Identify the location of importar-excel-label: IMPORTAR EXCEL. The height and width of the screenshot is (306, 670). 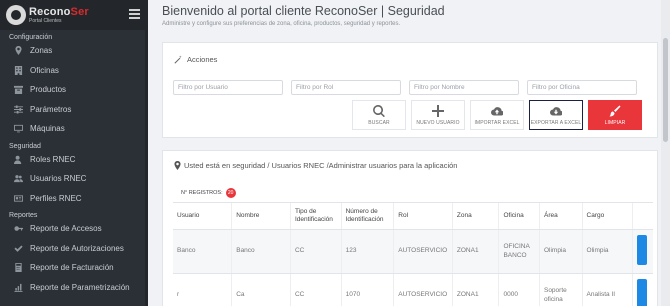
(497, 122).